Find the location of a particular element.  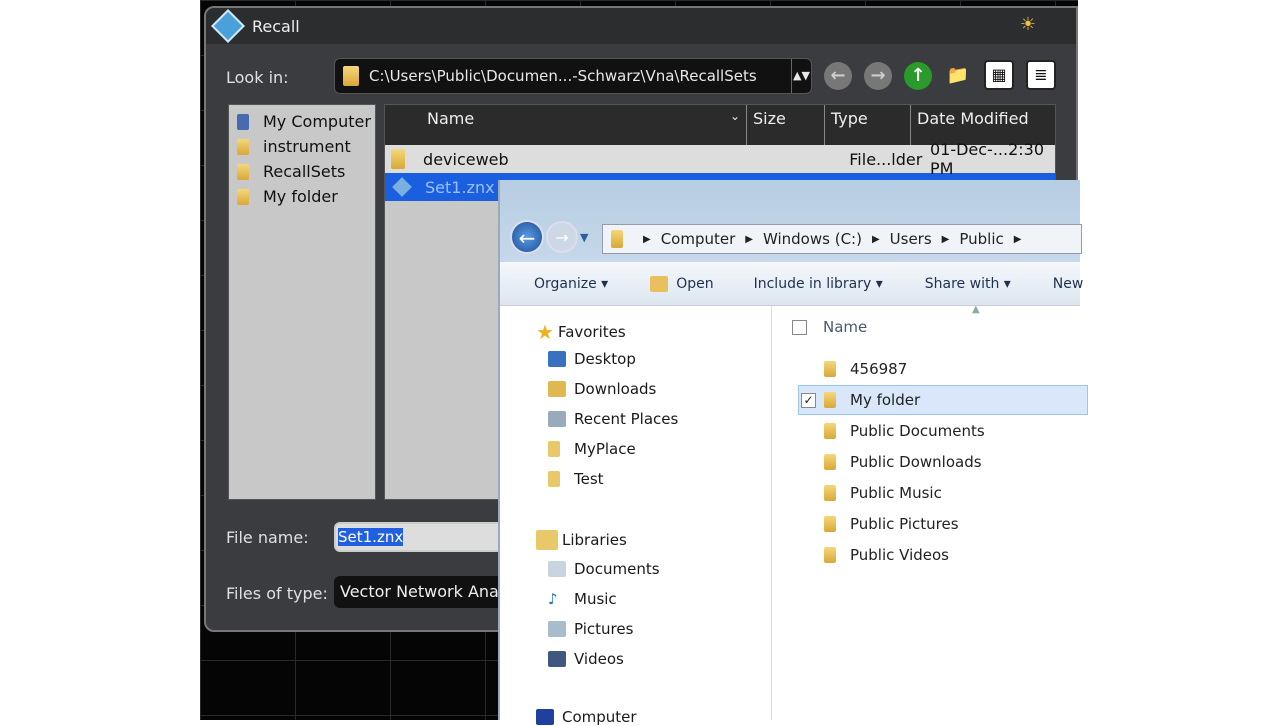

libraries-icon is located at coordinates (547, 540).